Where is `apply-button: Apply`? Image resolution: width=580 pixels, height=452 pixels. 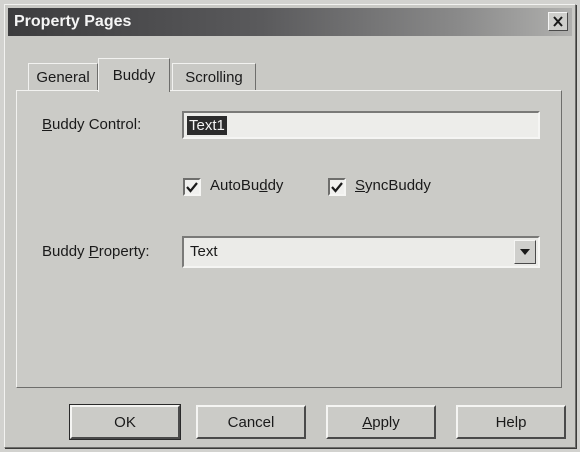 apply-button: Apply is located at coordinates (381, 422).